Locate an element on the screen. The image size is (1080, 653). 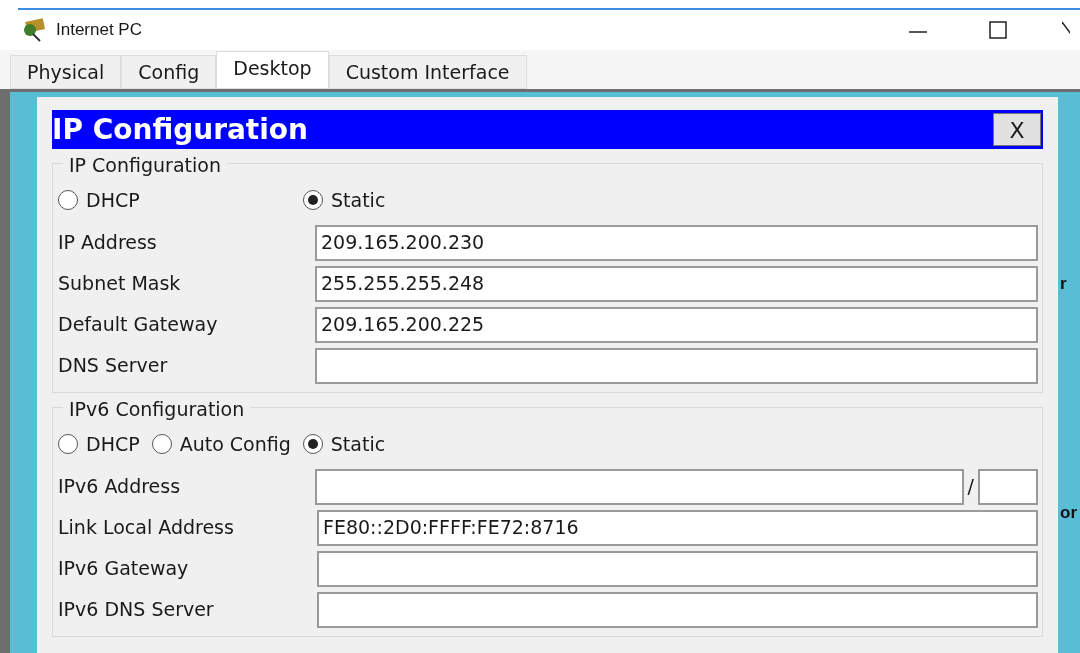
tab: Custom Interface is located at coordinates (427, 72).